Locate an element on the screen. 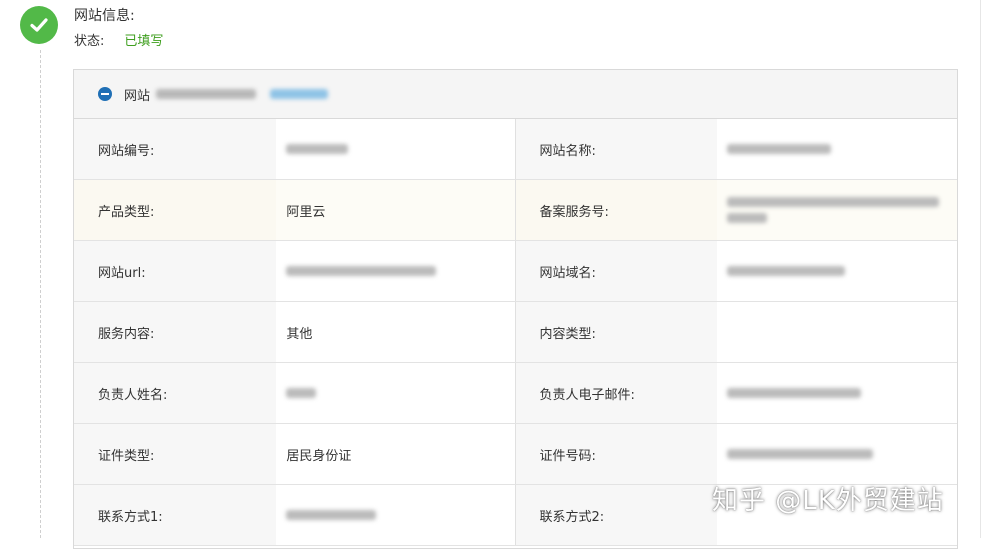 Image resolution: width=988 pixels, height=549 pixels. page-right-border is located at coordinates (980, 269).